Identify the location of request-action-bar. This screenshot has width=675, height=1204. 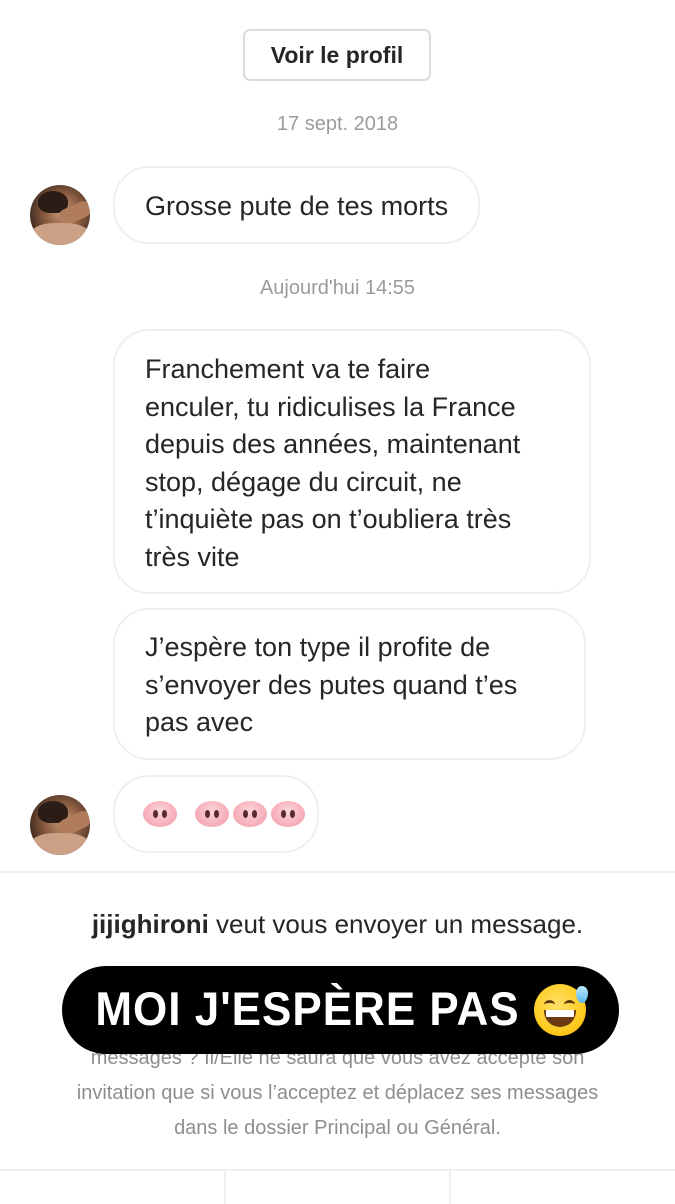
(337, 1186).